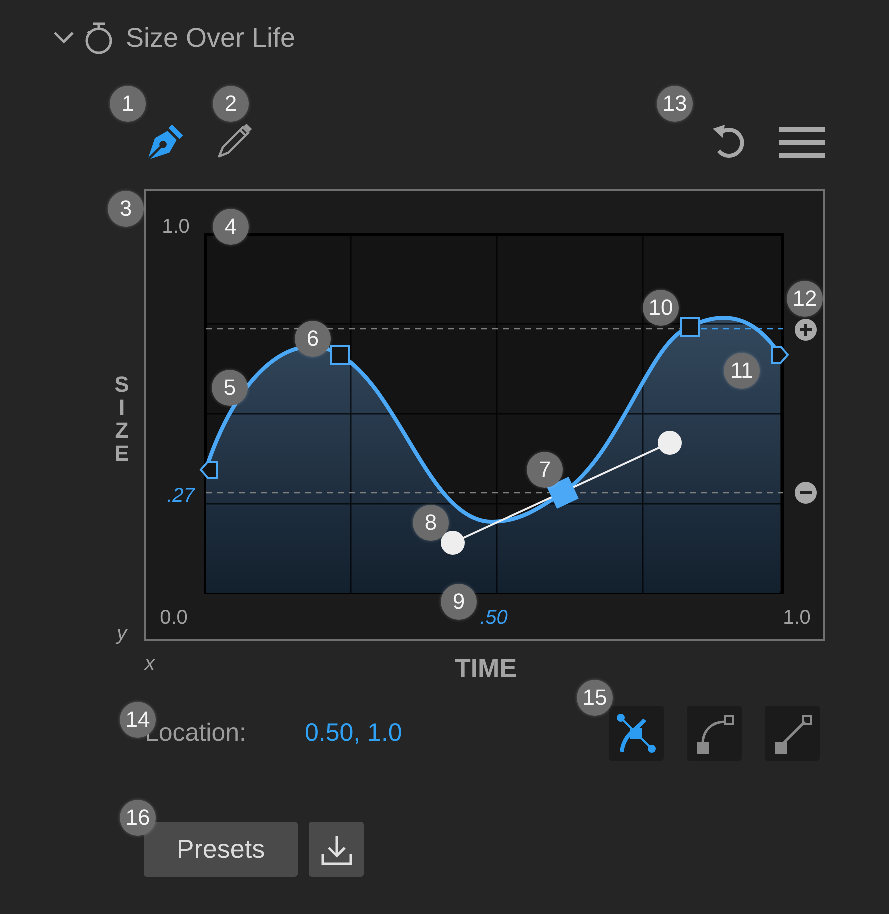 Image resolution: width=889 pixels, height=914 pixels. Describe the element at coordinates (126, 209) in the screenshot. I see `callout-number: 3` at that location.